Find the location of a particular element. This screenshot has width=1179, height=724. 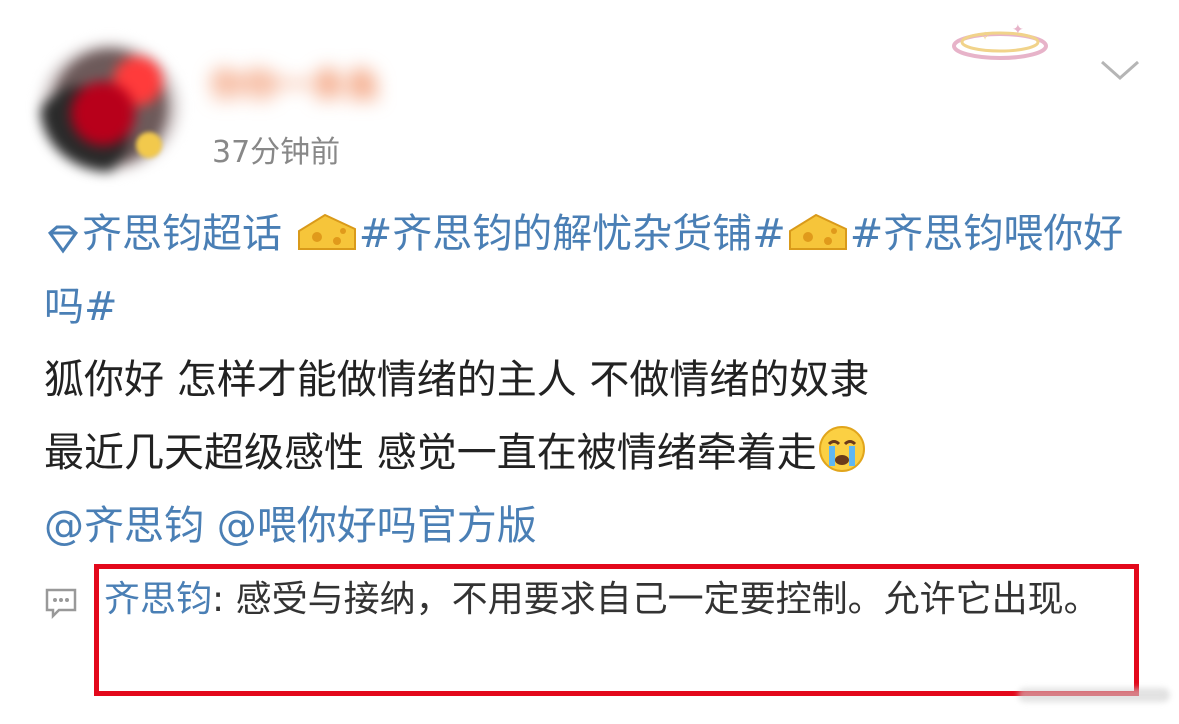

chevron-down-icon is located at coordinates (1120, 69).